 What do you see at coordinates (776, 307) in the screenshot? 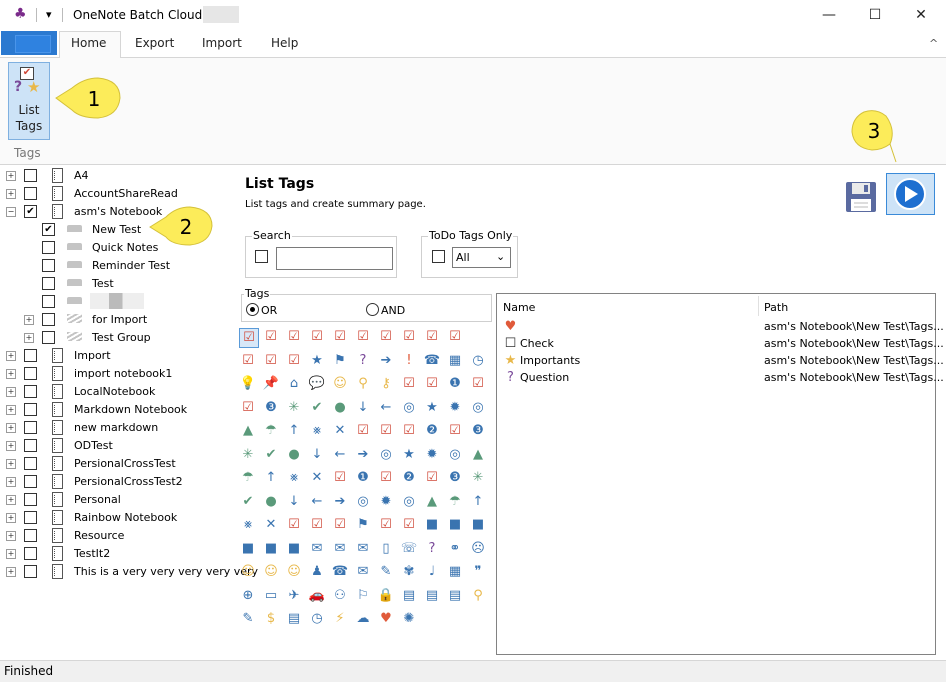
I see `results-header-path: Path` at bounding box center [776, 307].